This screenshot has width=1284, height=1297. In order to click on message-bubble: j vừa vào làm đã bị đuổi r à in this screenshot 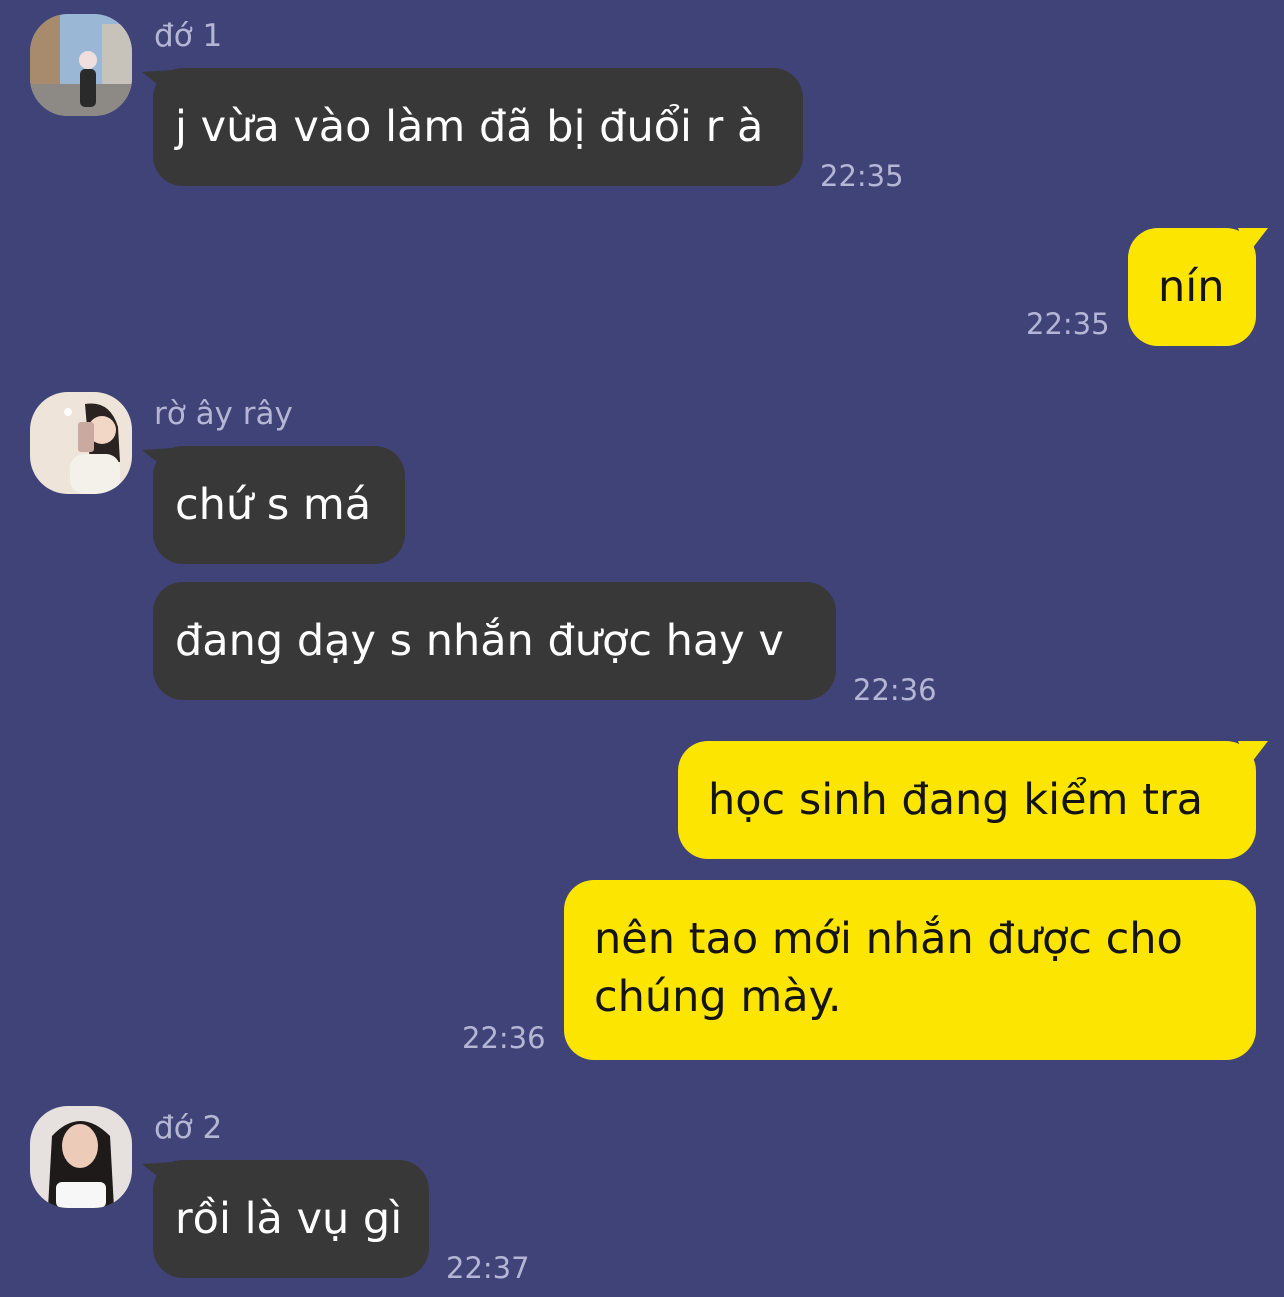, I will do `click(478, 127)`.